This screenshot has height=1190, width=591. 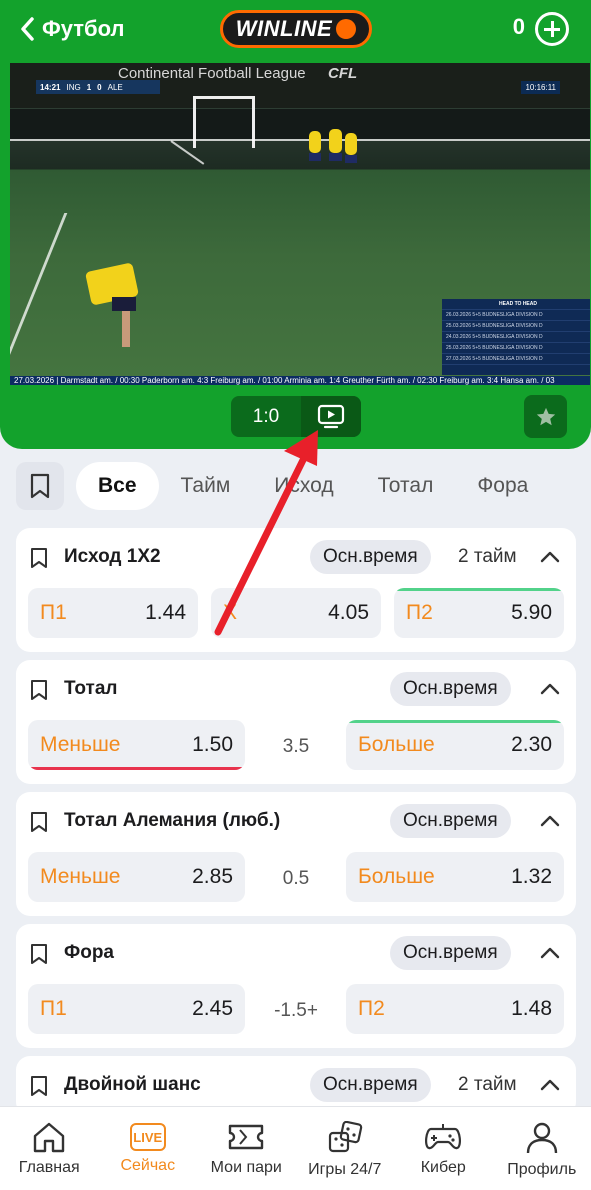 I want to click on back-button: Футбол, so click(x=72, y=29).